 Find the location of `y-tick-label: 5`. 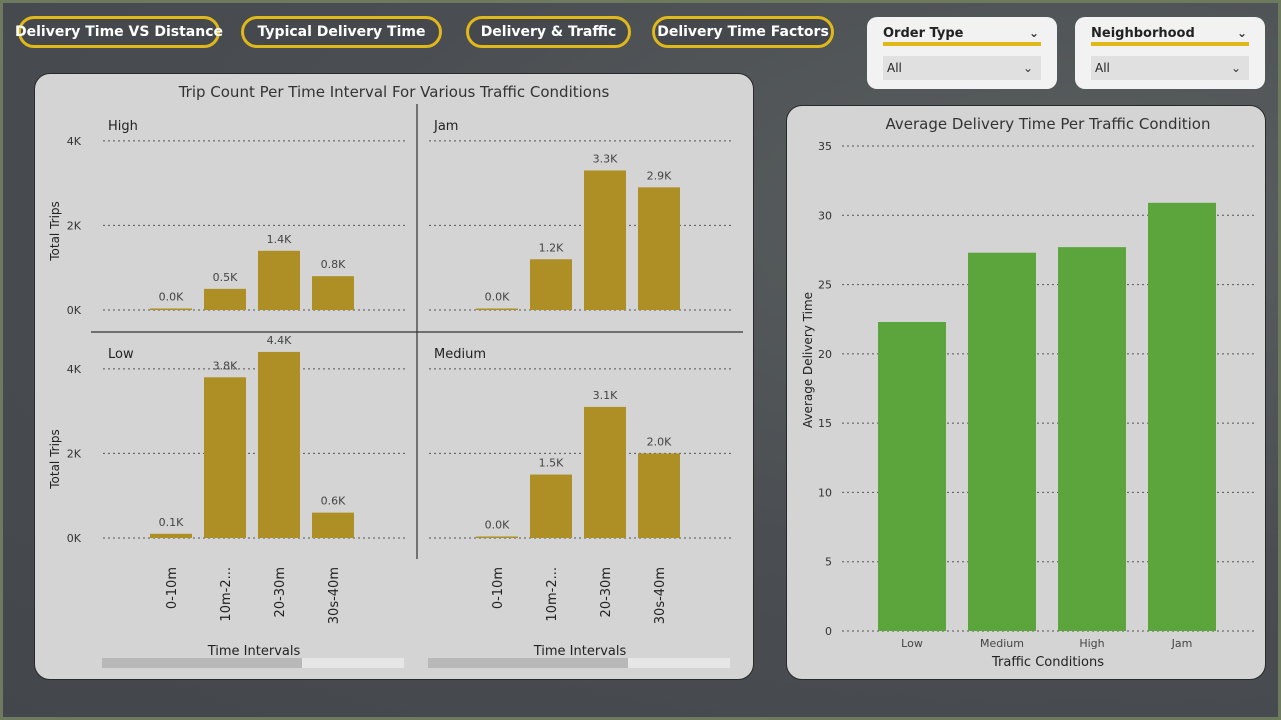

y-tick-label: 5 is located at coordinates (828, 562).